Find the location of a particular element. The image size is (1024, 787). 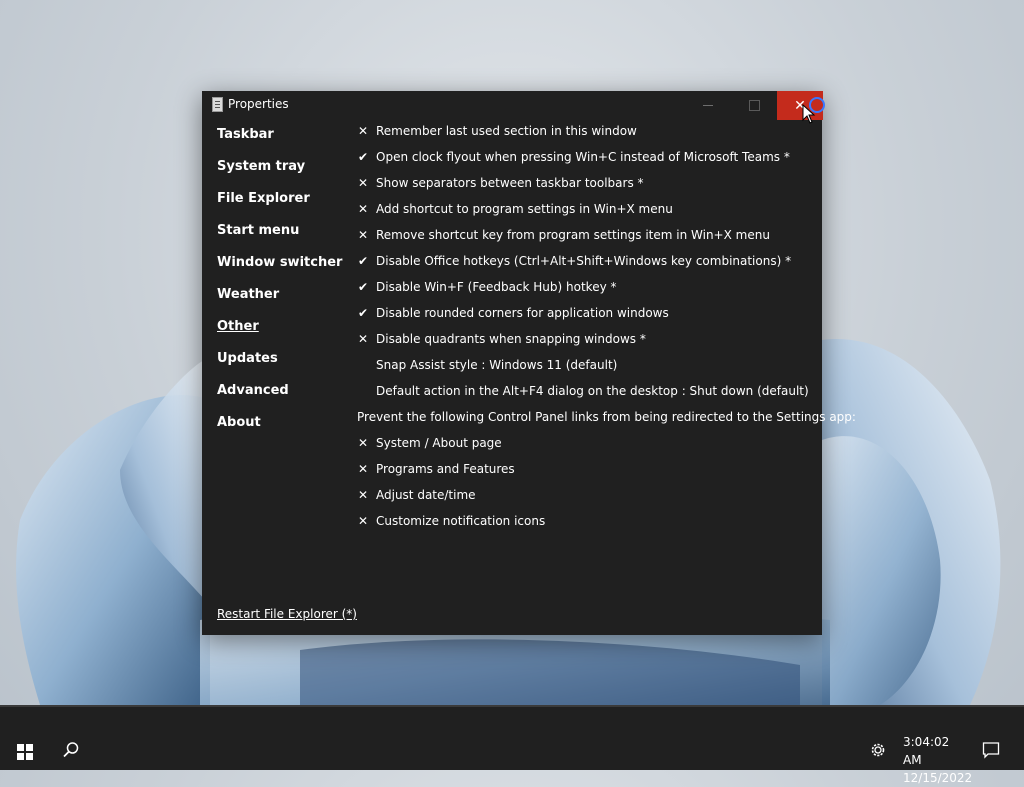

minimize-icon is located at coordinates (708, 105).